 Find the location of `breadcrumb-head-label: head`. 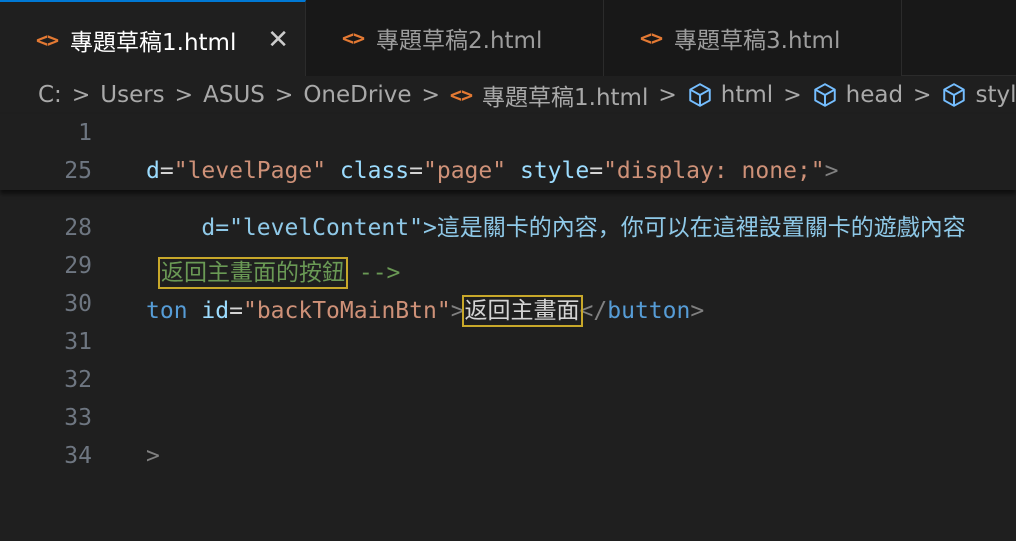

breadcrumb-head-label: head is located at coordinates (874, 95).